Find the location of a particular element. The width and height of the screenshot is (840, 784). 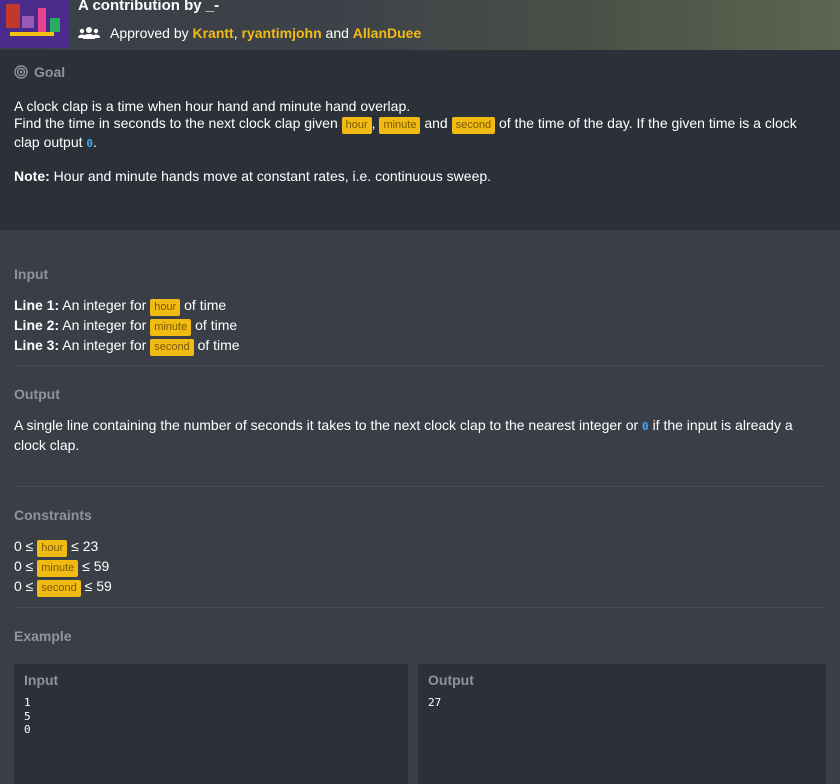

constraint-row: 0 ≤ second ≤ 59 is located at coordinates (420, 587).